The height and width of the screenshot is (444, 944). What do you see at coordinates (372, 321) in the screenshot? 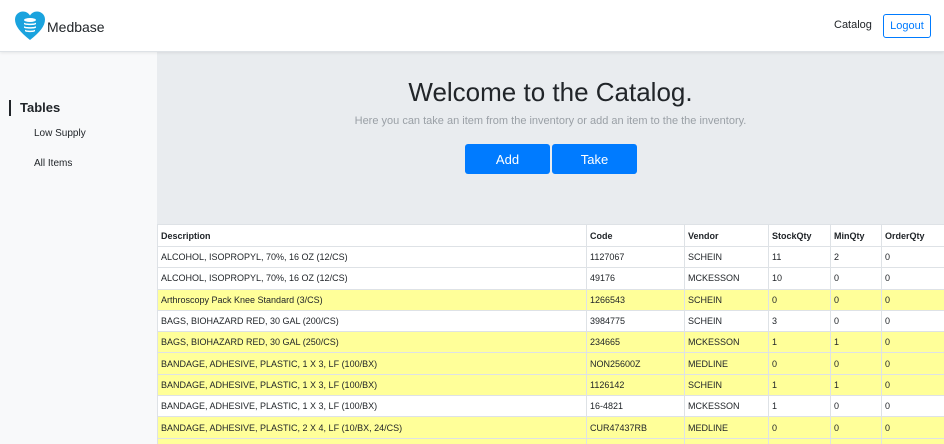
I see `cell-description: BAGS, BIOHAZARD RED, 30 GAL (200/CS)` at bounding box center [372, 321].